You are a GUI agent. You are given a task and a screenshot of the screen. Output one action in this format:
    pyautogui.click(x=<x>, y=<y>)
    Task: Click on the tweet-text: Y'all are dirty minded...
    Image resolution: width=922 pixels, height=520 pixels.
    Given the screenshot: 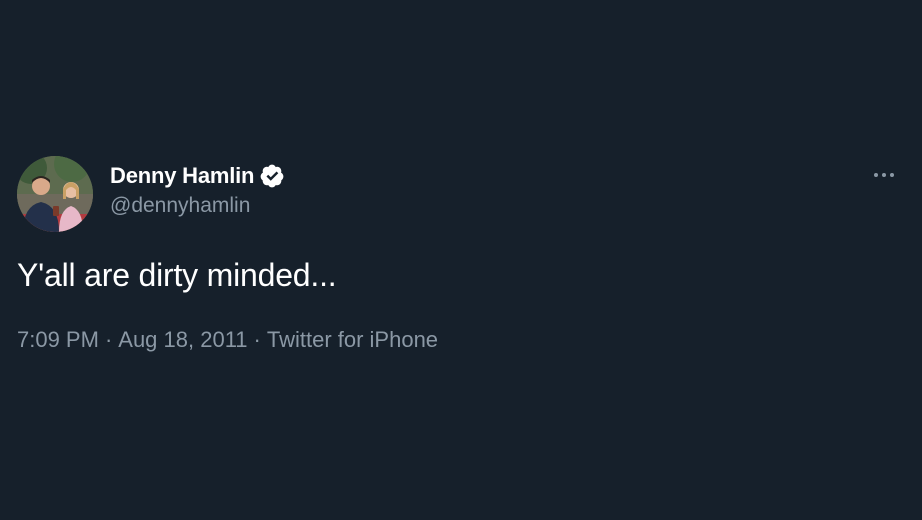 What is the action you would take?
    pyautogui.click(x=177, y=275)
    